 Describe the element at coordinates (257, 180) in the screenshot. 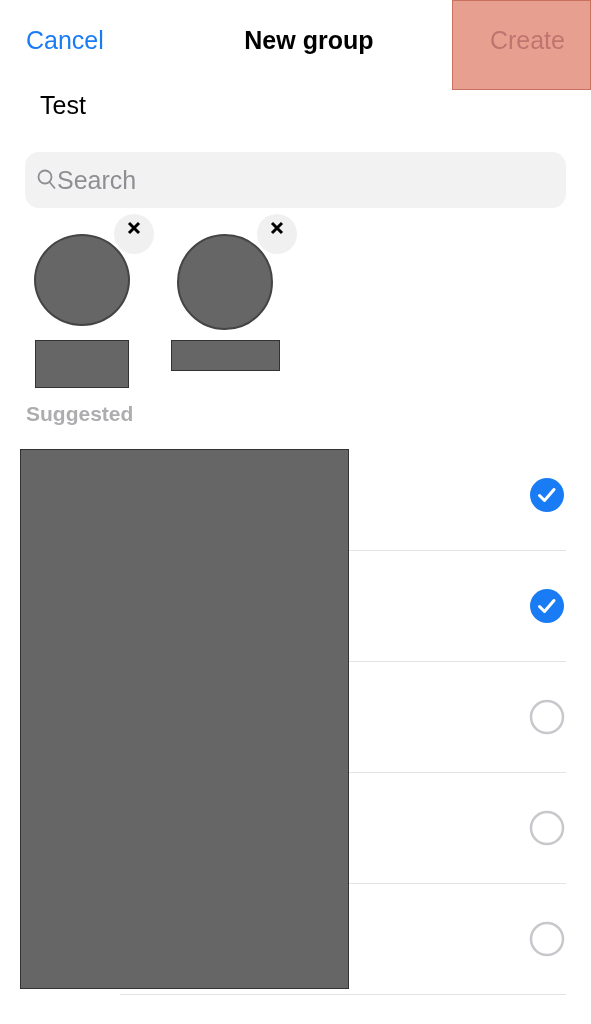

I see `search-input: Search` at that location.